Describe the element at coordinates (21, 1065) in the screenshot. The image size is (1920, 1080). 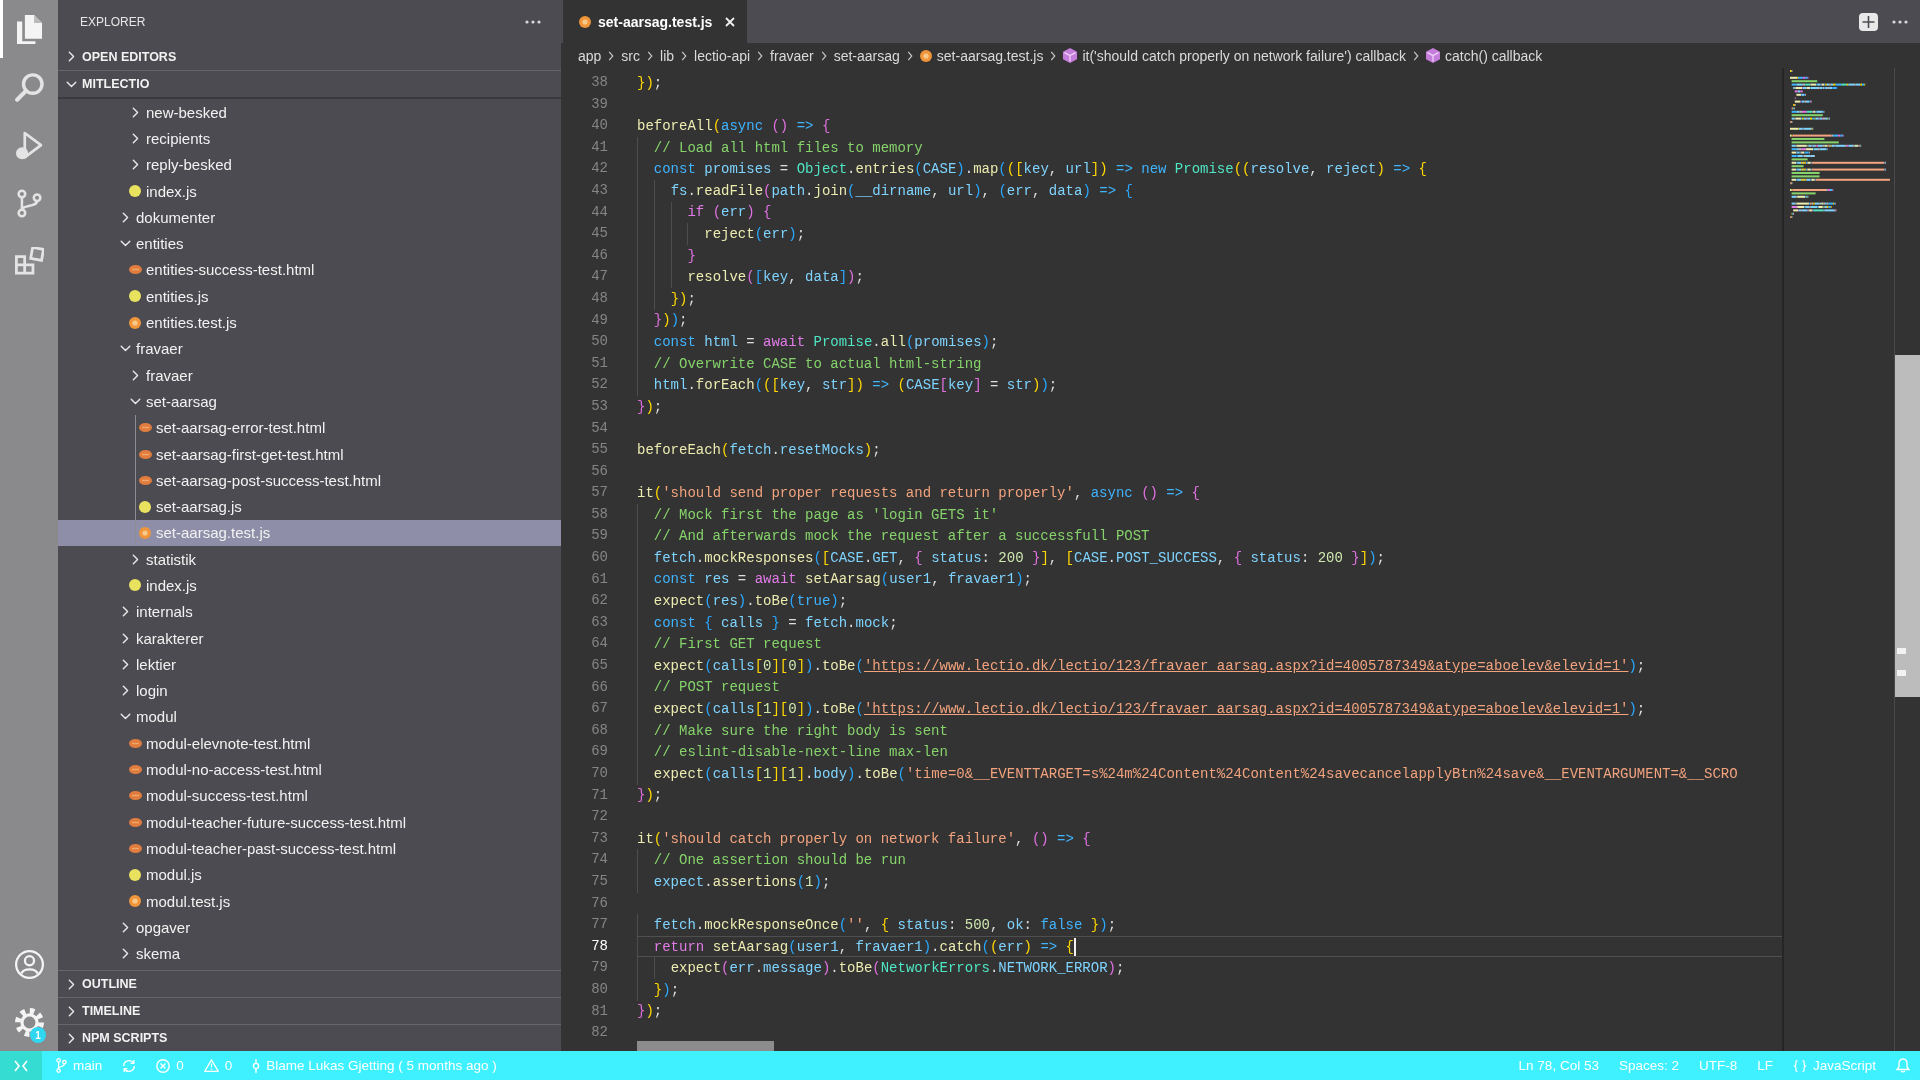
I see `remote-button` at that location.